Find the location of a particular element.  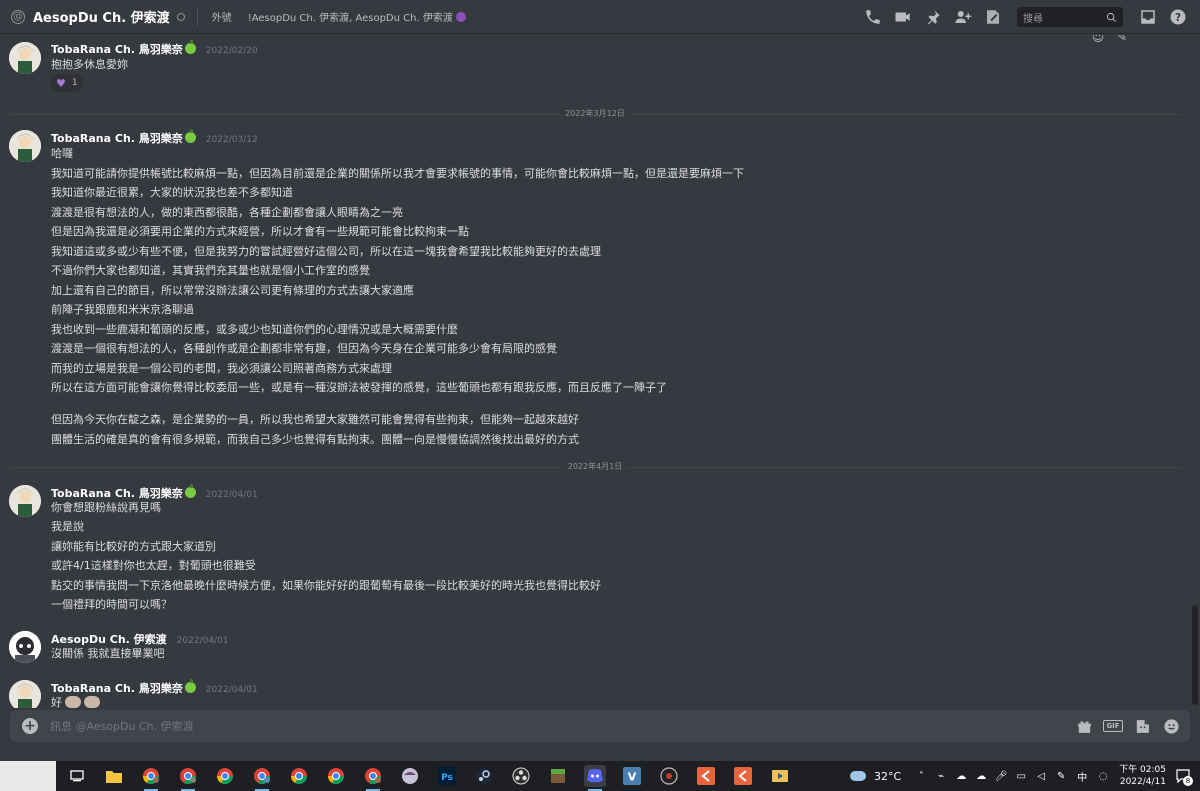

search-placeholder: 搜尋 is located at coordinates (1033, 19).